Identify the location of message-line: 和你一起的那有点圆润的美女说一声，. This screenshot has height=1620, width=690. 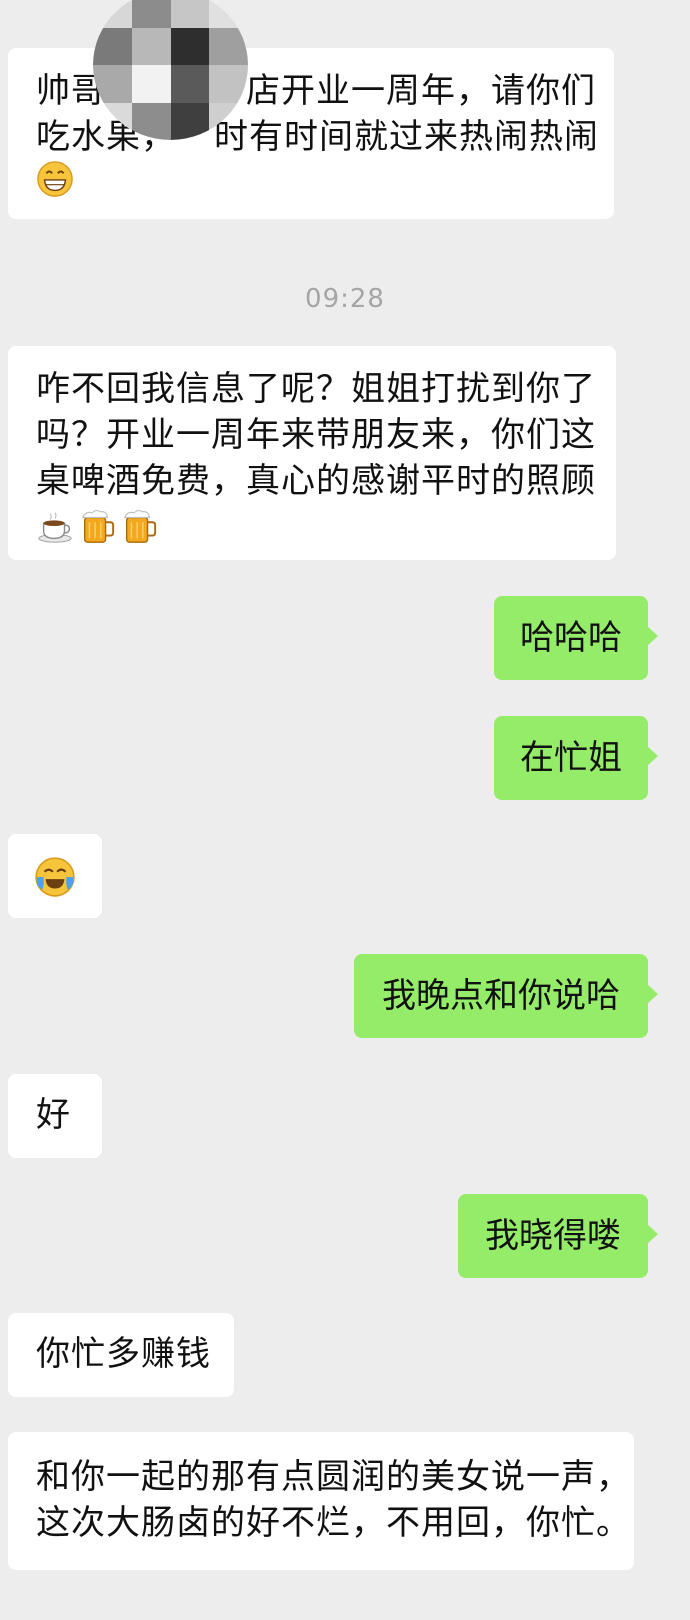
(333, 1477).